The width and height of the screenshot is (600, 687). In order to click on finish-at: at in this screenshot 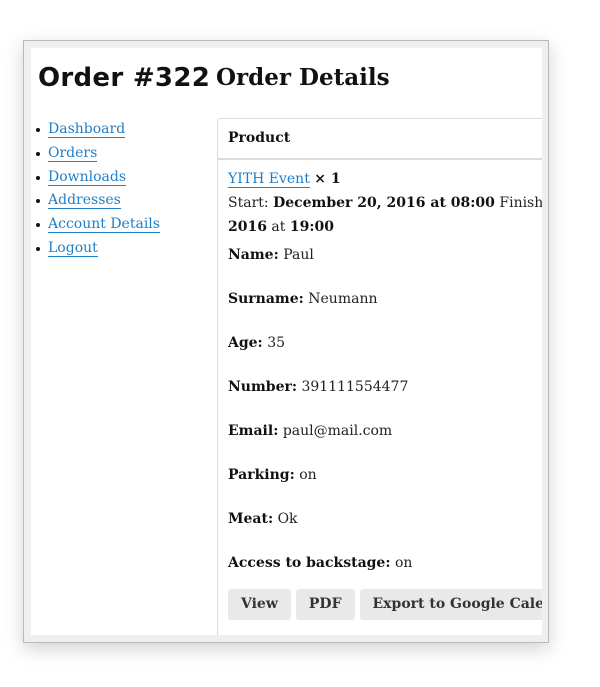, I will do `click(278, 227)`.